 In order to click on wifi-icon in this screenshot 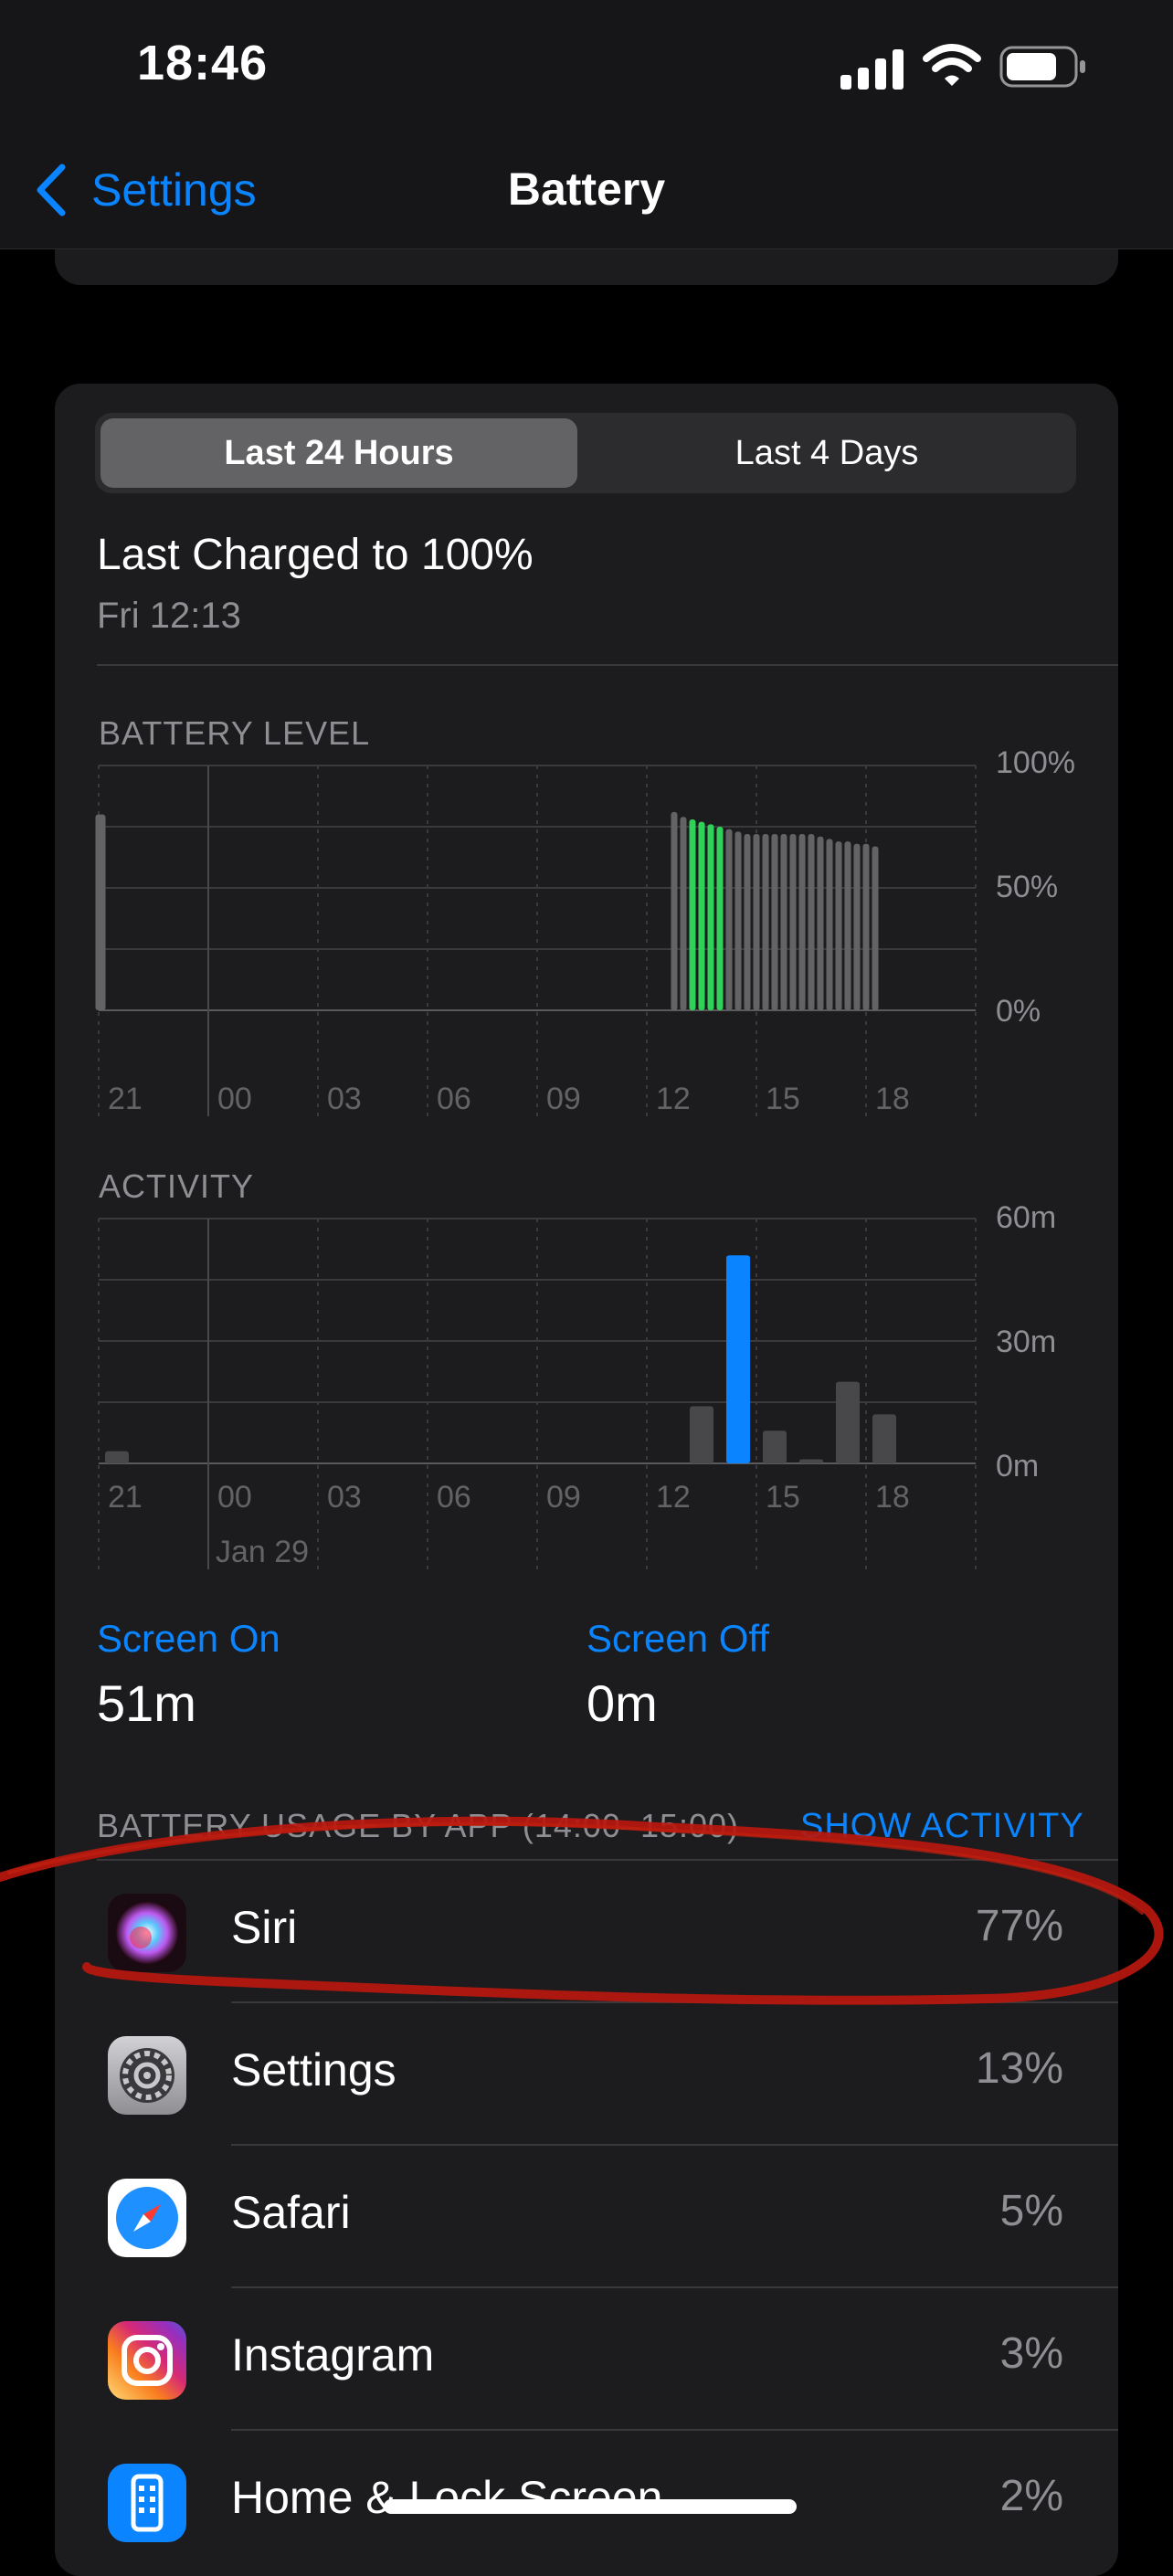, I will do `click(952, 65)`.